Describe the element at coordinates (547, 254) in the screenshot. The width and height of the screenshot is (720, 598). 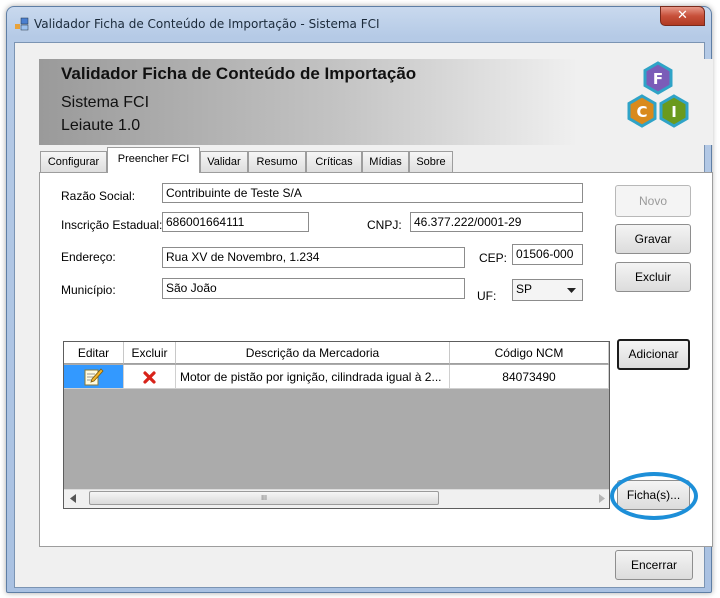
I see `cep-field: 01506-000` at that location.